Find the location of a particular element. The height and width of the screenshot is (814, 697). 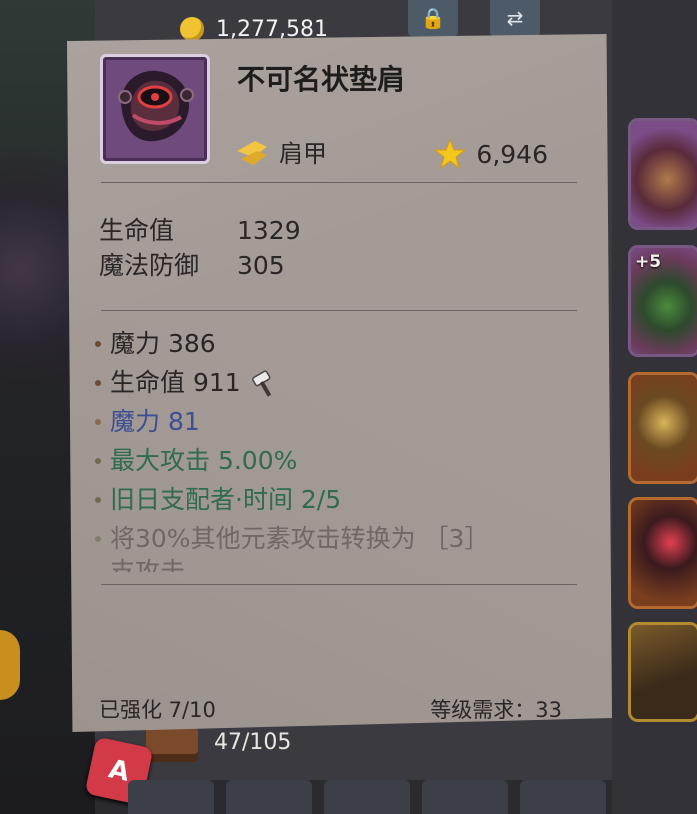

chest-icon is located at coordinates (172, 745).